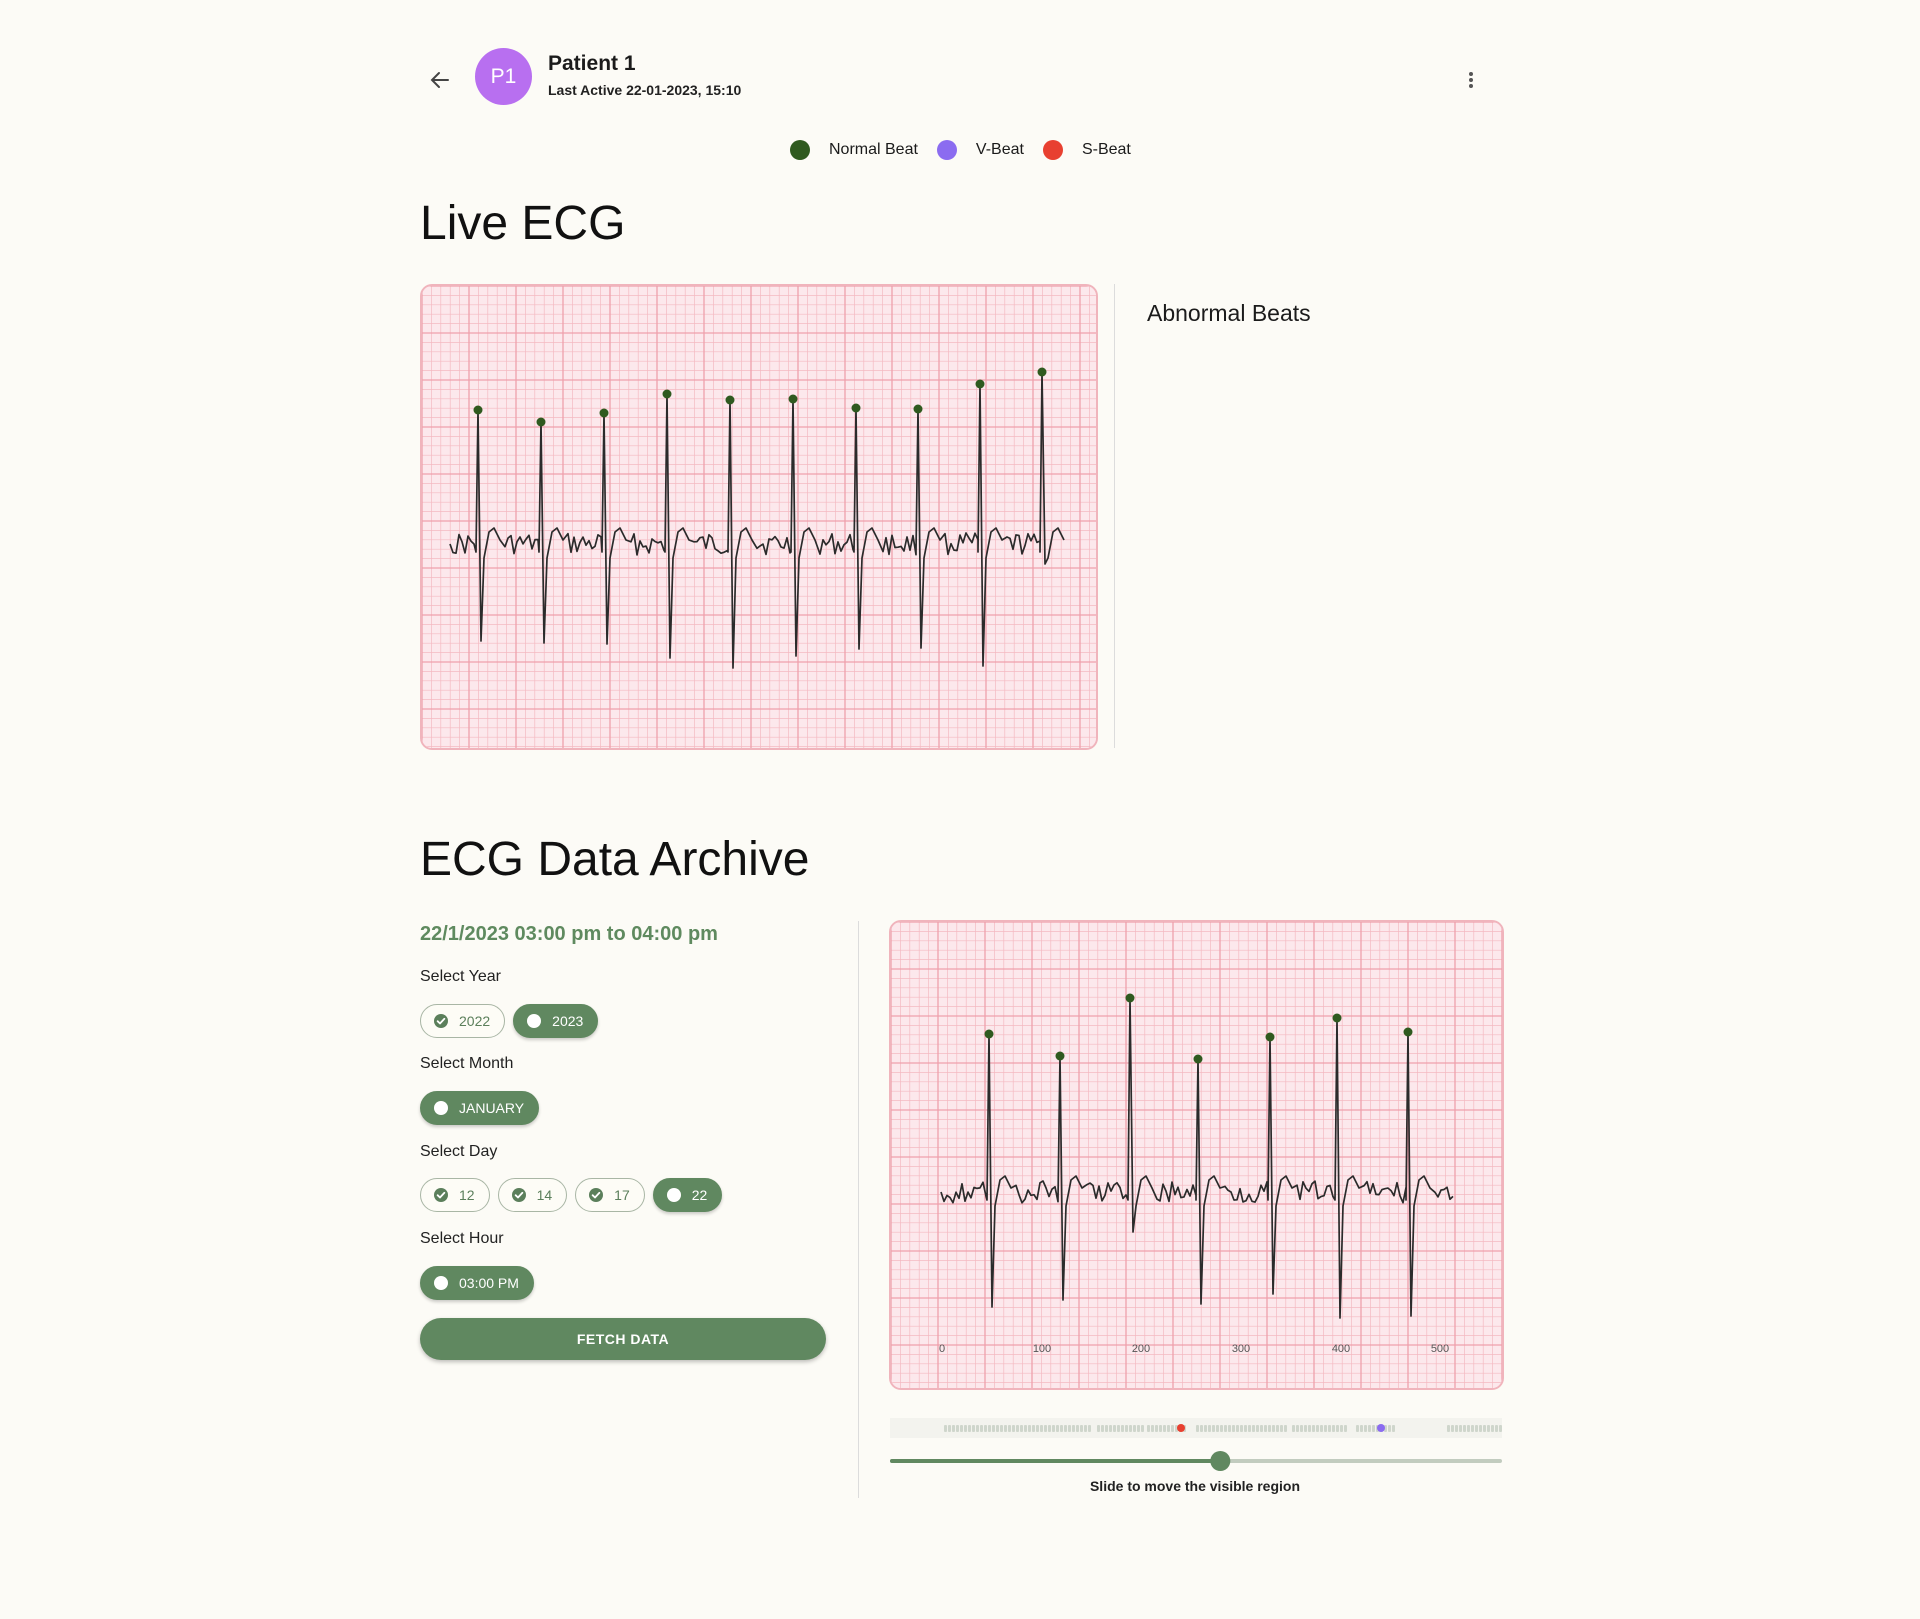 This screenshot has height=1619, width=1920. What do you see at coordinates (492, 1108) in the screenshot?
I see `month-chip-label: JANUARY` at bounding box center [492, 1108].